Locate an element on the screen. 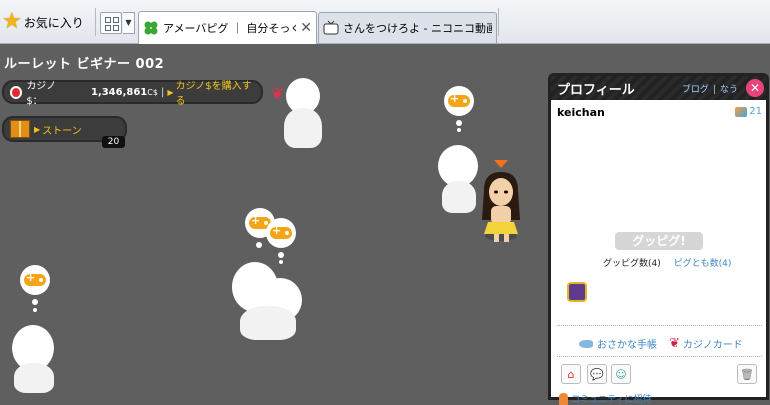 The width and height of the screenshot is (770, 405). profile-links: ブログ | なう is located at coordinates (710, 88).